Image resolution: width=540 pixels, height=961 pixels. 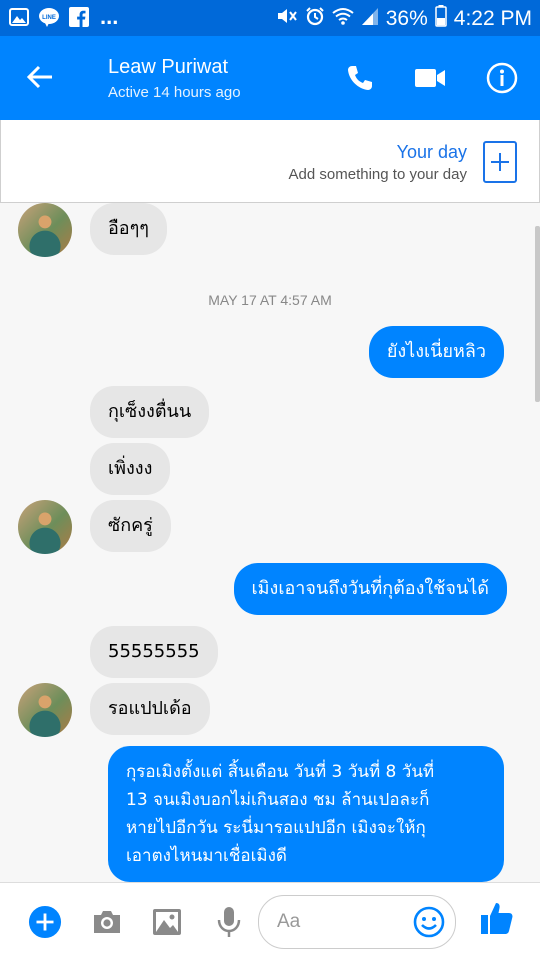 I want to click on add-story-plus-icon, so click(x=500, y=162).